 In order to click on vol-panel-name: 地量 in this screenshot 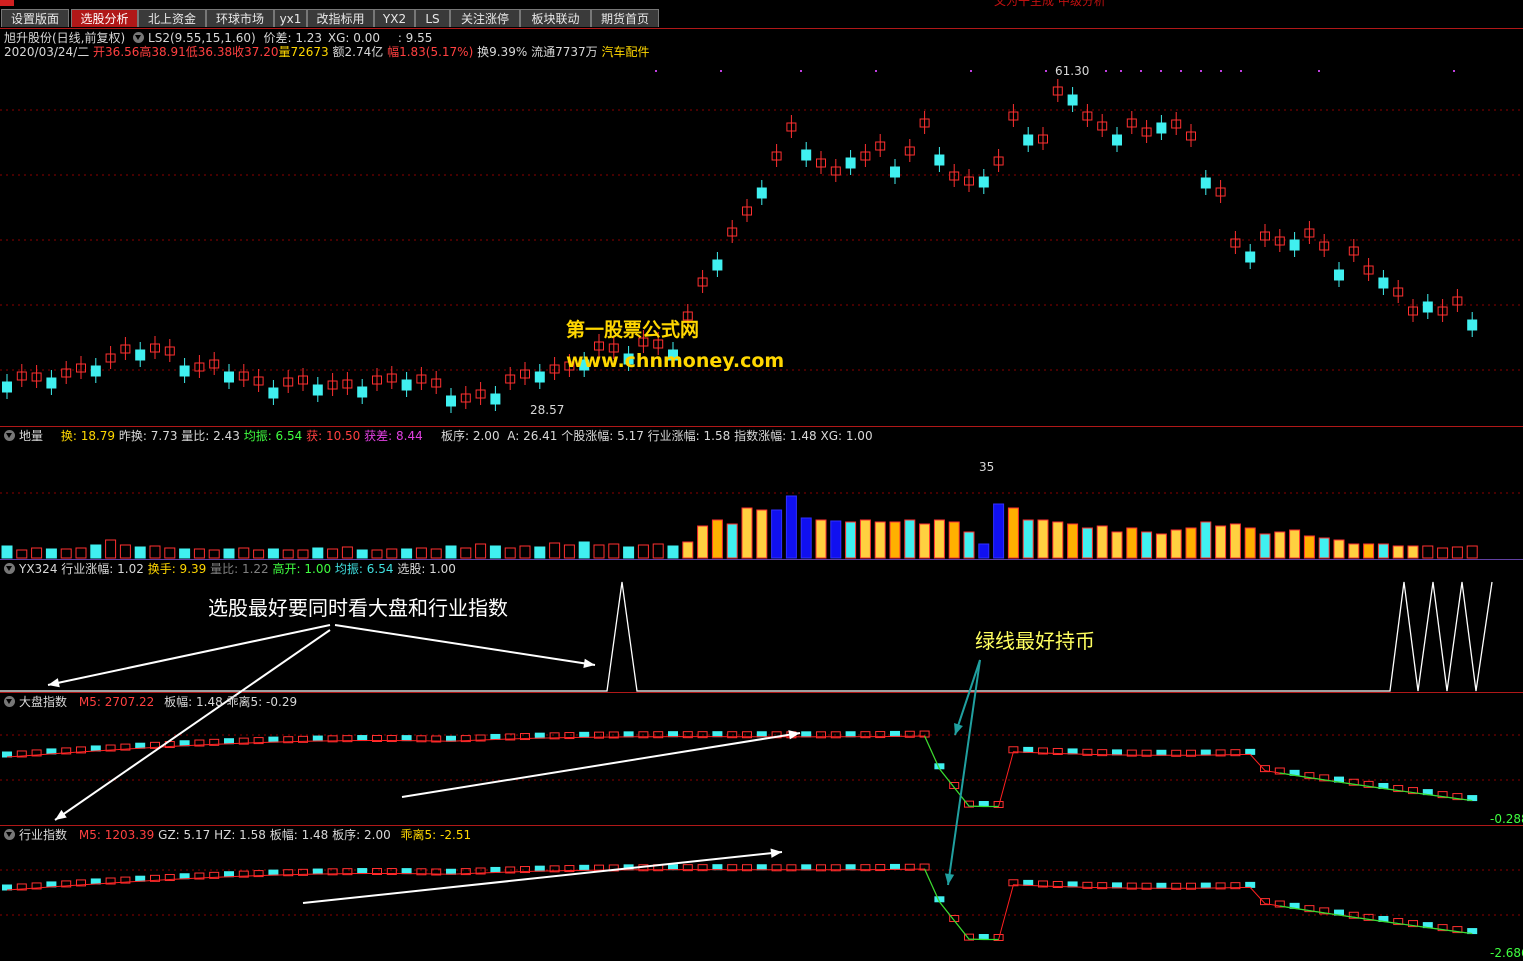, I will do `click(31, 436)`.